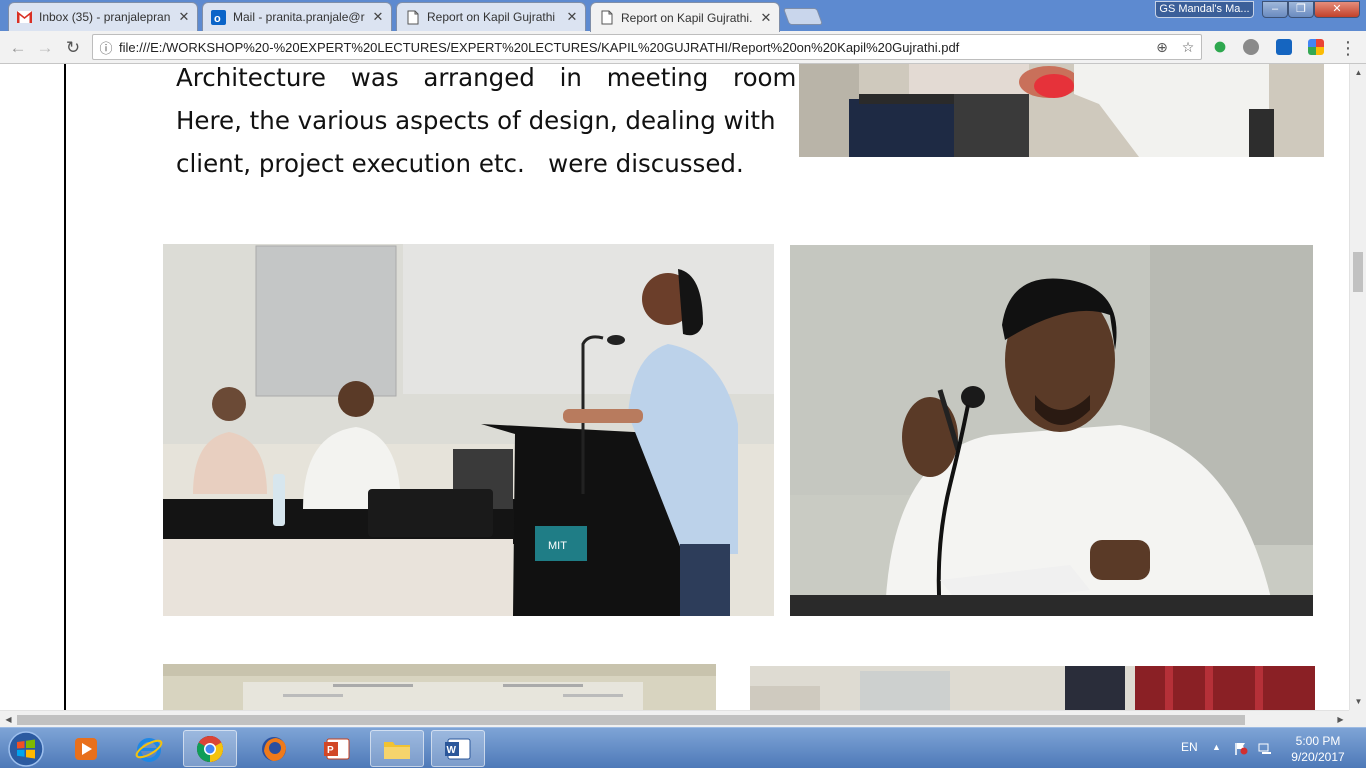  I want to click on reload-button: ↻, so click(73, 48).